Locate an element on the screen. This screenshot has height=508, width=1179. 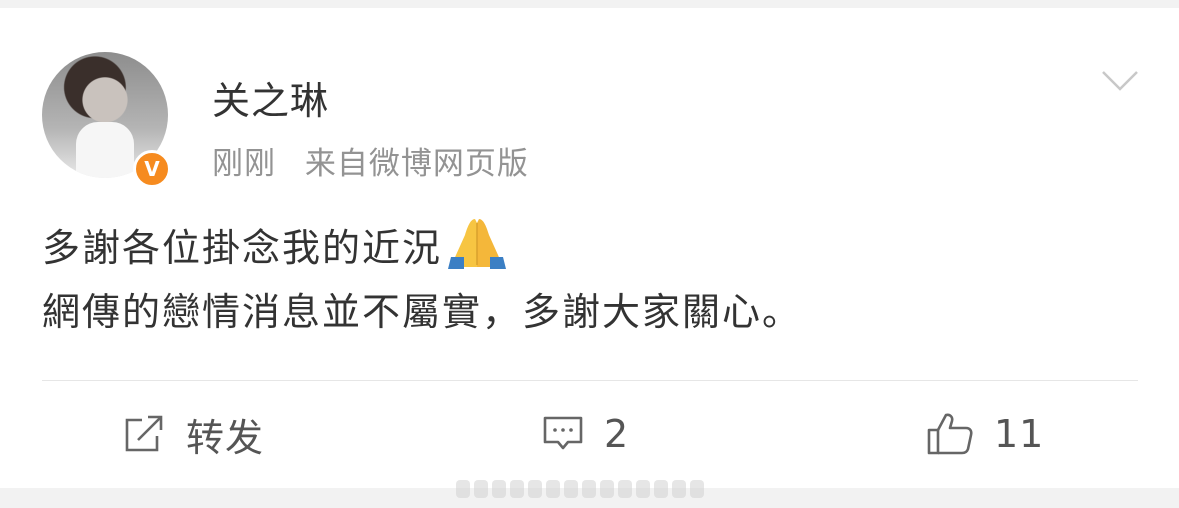
comment-button: 2 is located at coordinates (585, 434).